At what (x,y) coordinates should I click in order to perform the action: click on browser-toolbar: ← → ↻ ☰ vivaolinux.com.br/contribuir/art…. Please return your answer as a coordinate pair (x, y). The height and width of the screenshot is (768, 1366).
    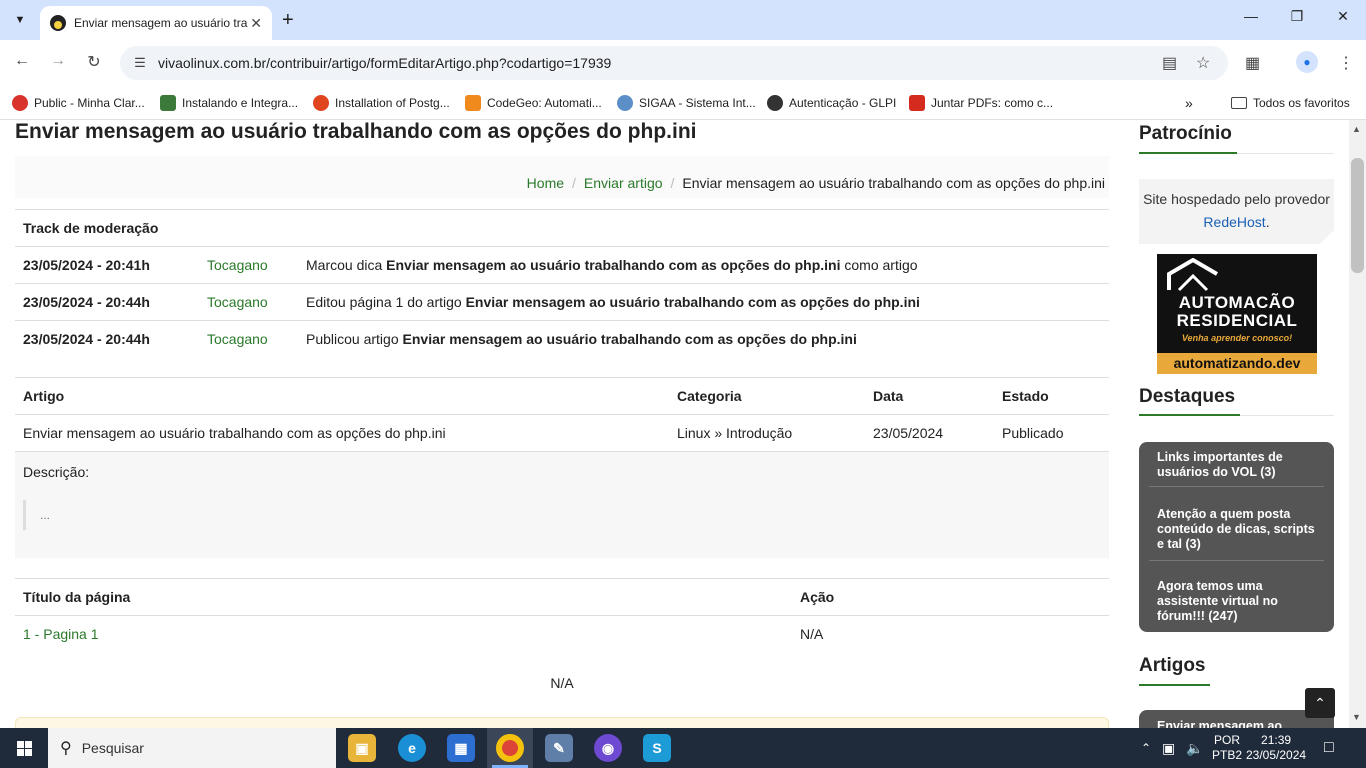
    Looking at the image, I should click on (683, 63).